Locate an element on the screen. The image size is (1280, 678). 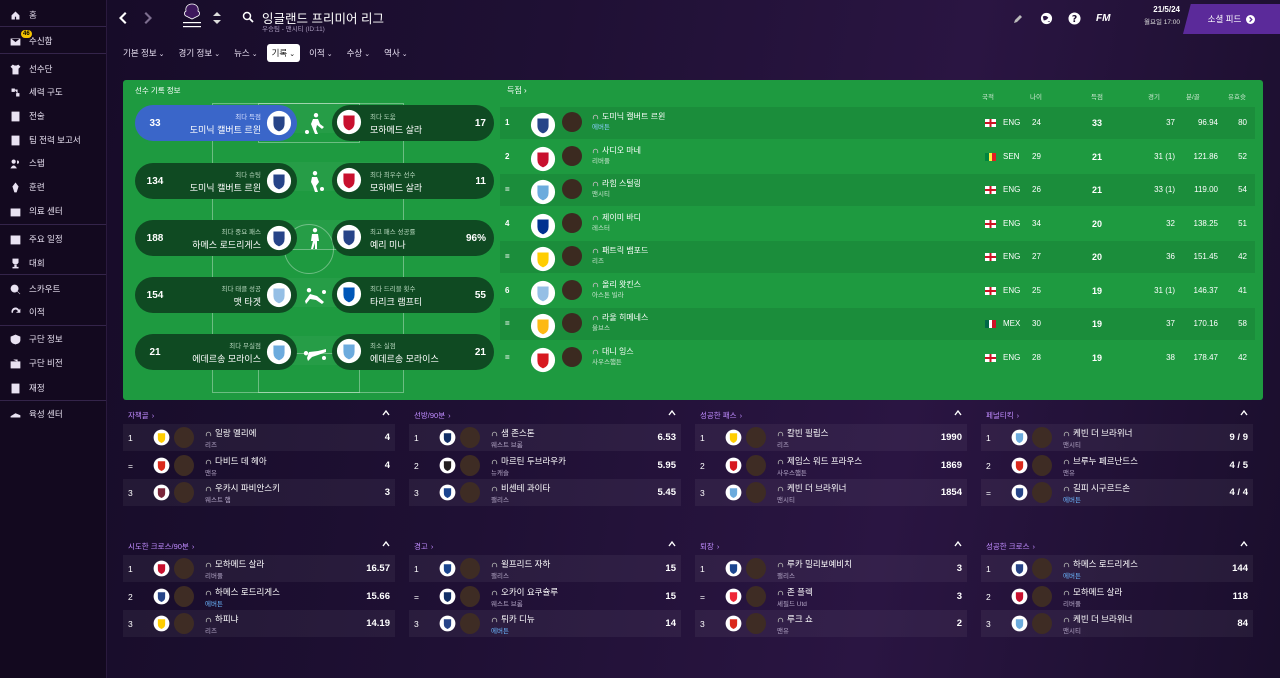
forward-arrow-icon is located at coordinates (148, 18).